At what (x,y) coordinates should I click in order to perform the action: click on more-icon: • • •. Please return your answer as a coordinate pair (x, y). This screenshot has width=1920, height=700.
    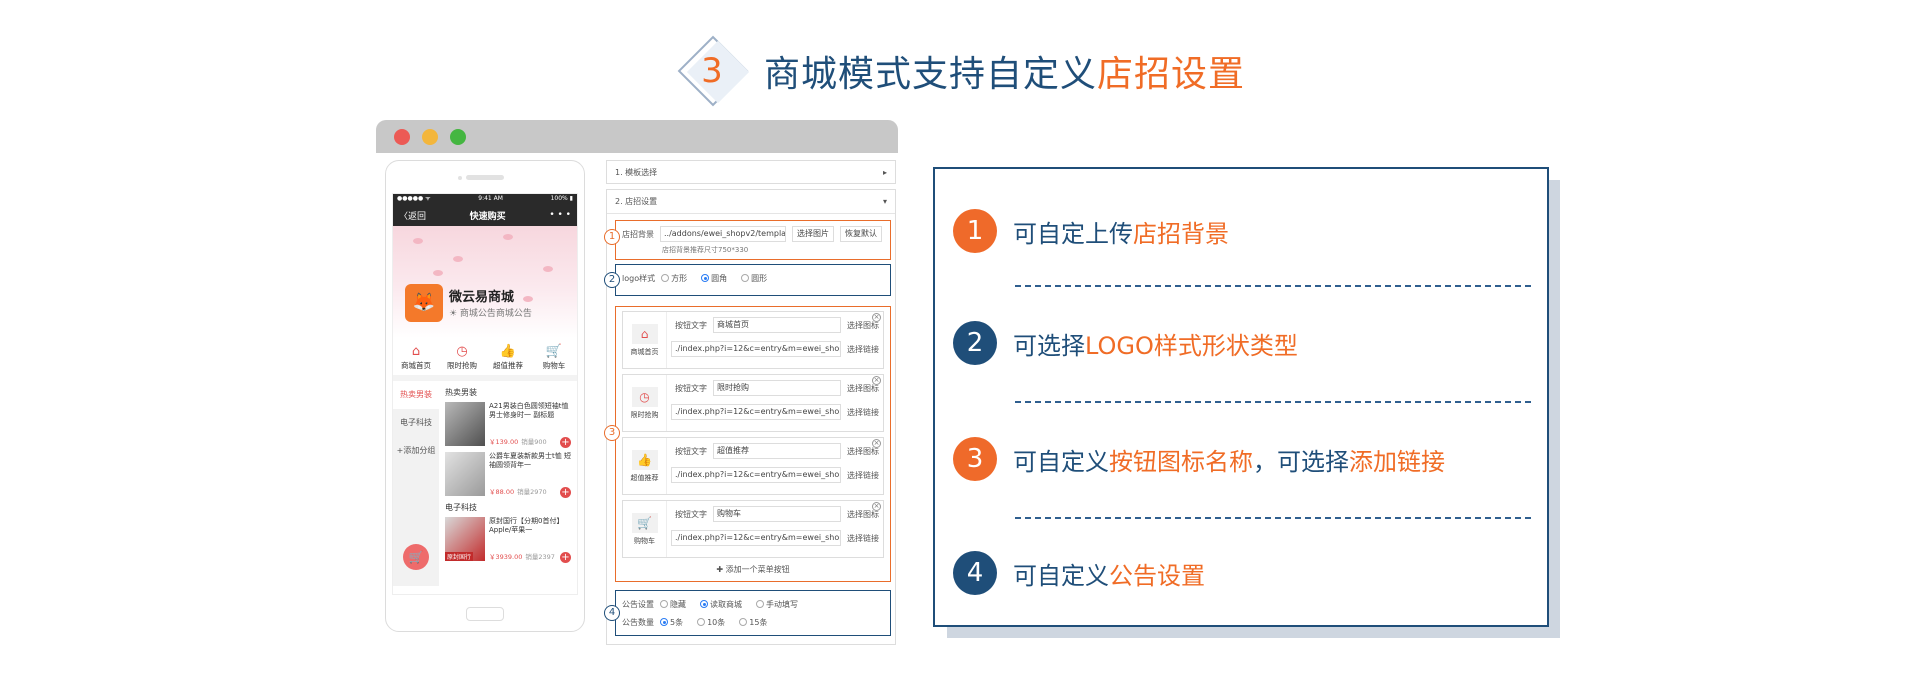
    Looking at the image, I should click on (560, 215).